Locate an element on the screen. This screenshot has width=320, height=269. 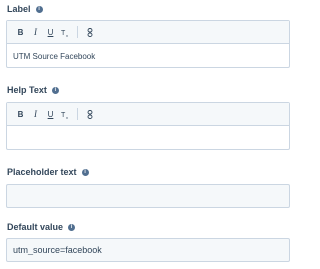
help-text-field-label: Help Text i is located at coordinates (33, 90).